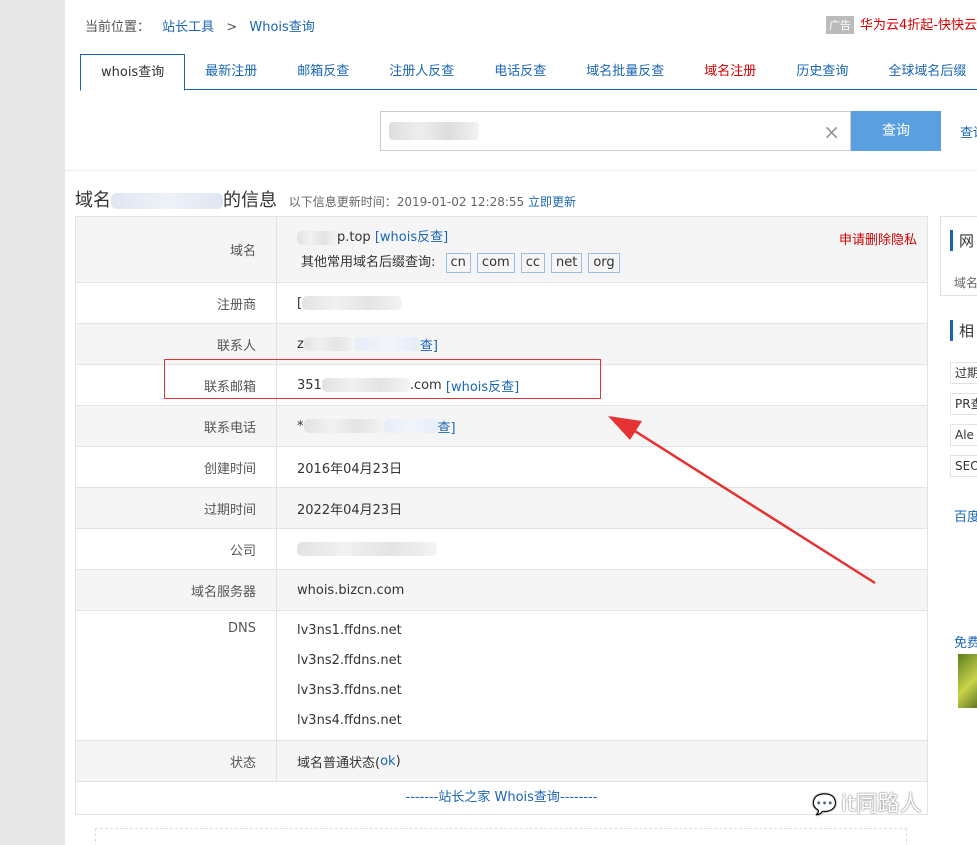  I want to click on breadcrumb-prefix: 当前位置：, so click(118, 27).